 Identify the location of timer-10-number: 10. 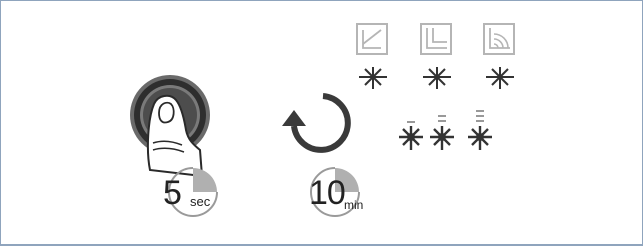
(327, 193).